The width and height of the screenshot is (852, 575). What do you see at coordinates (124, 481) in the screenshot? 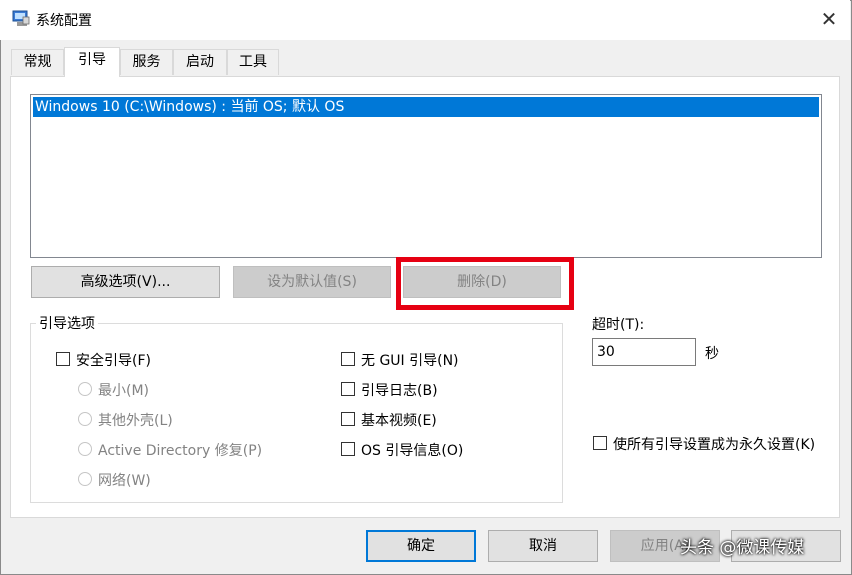
I see `network-label: 网络(W)` at bounding box center [124, 481].